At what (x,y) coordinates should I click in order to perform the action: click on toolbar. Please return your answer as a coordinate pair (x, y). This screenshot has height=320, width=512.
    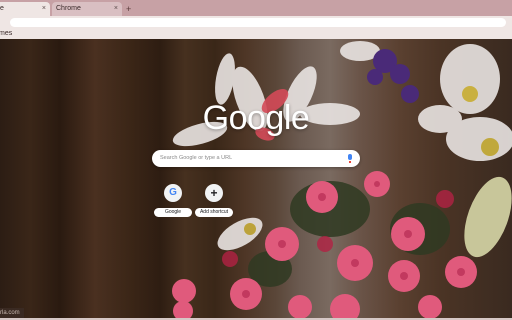
    Looking at the image, I should click on (256, 22).